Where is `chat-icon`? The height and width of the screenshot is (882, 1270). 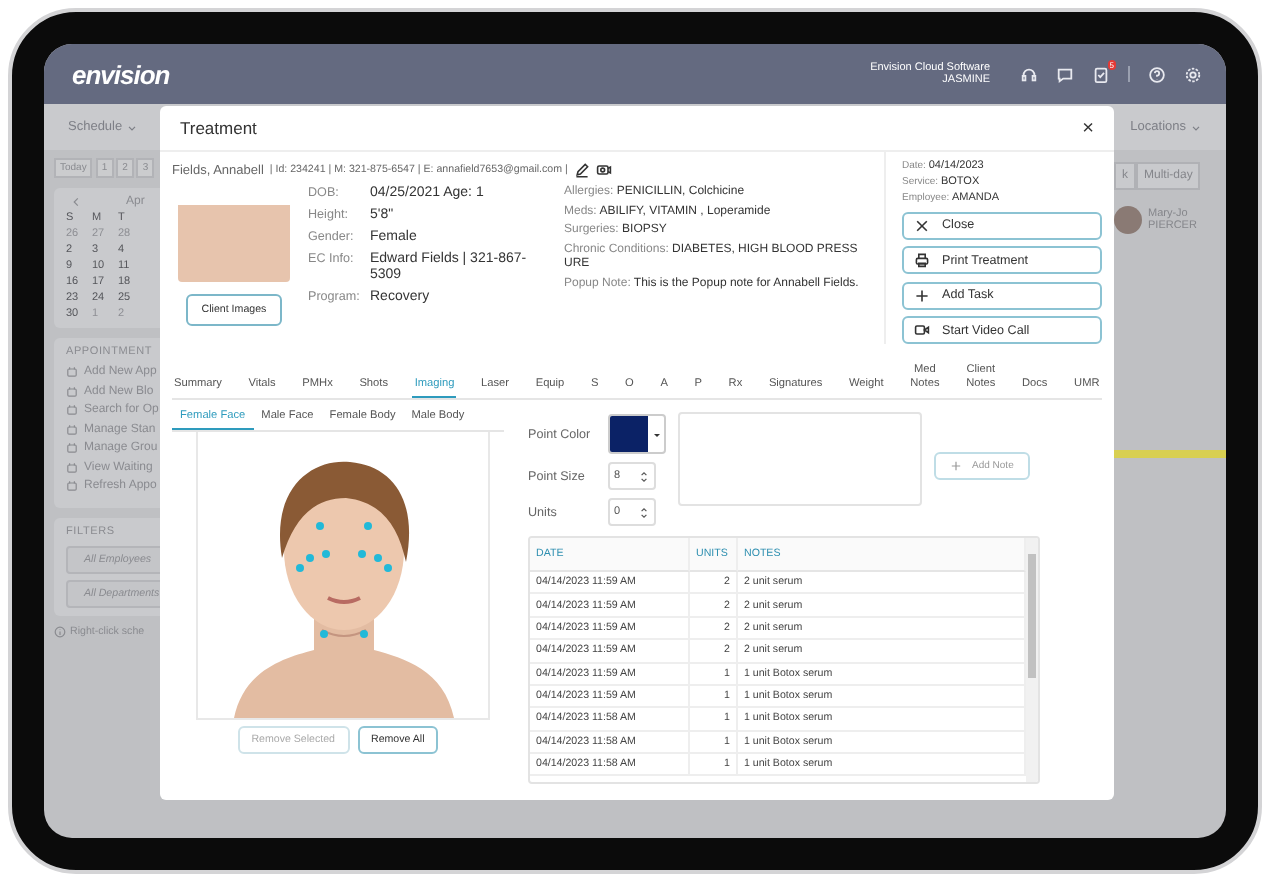 chat-icon is located at coordinates (1065, 74).